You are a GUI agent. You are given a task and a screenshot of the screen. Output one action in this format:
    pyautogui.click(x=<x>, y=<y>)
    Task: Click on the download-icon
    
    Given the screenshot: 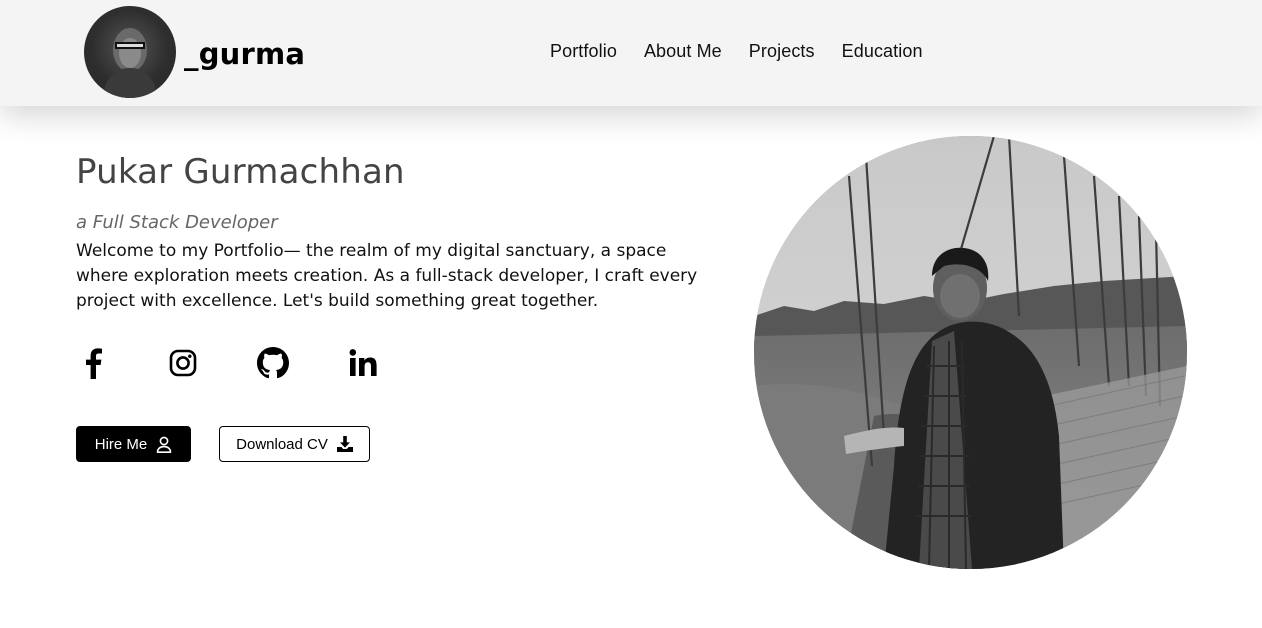 What is the action you would take?
    pyautogui.click(x=344, y=444)
    